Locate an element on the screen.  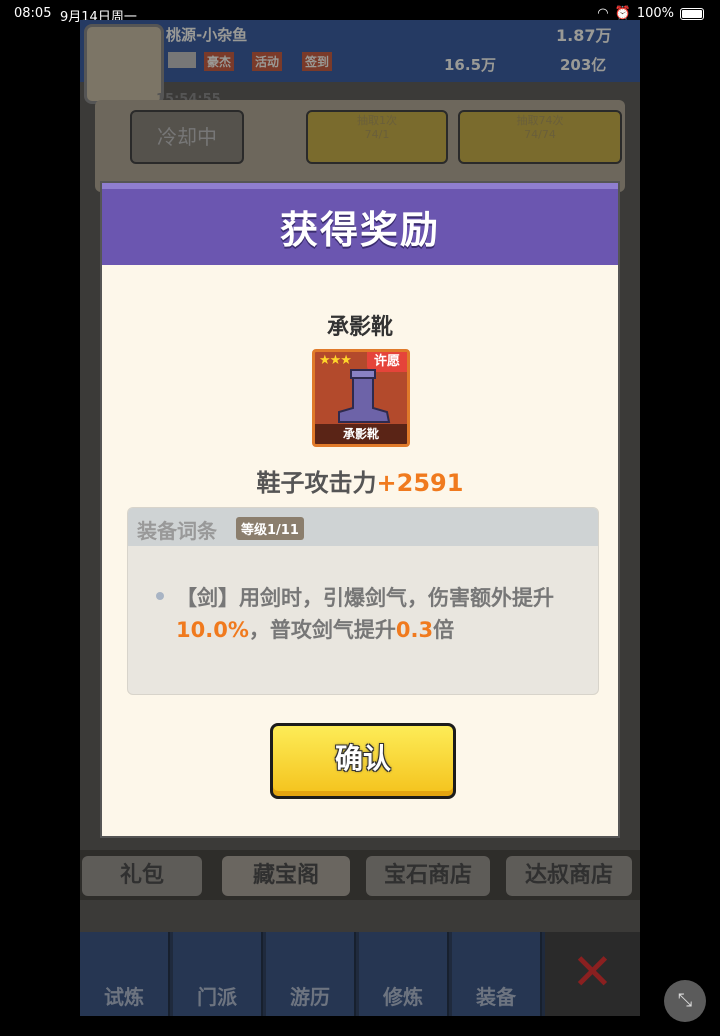
draw-74-count: 74/74 is located at coordinates (540, 134).